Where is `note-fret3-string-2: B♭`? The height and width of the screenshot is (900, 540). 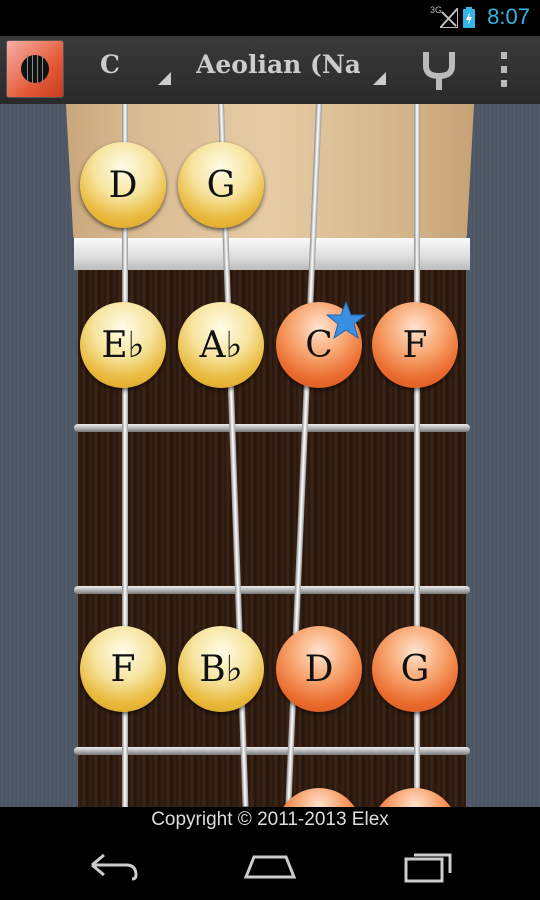
note-fret3-string-2: B♭ is located at coordinates (221, 669).